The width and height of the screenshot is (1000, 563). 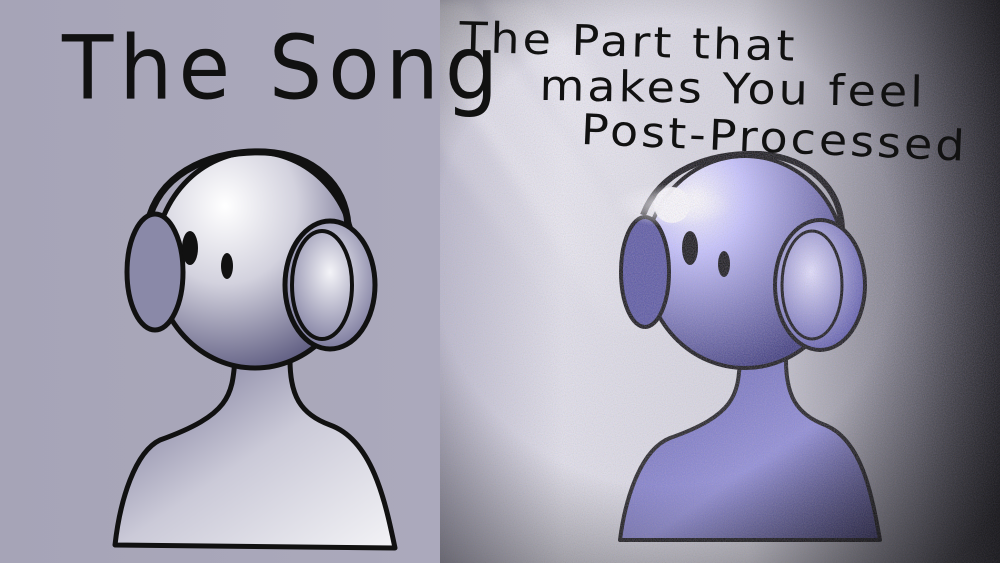 I want to click on left-earcup-back, so click(x=155, y=272).